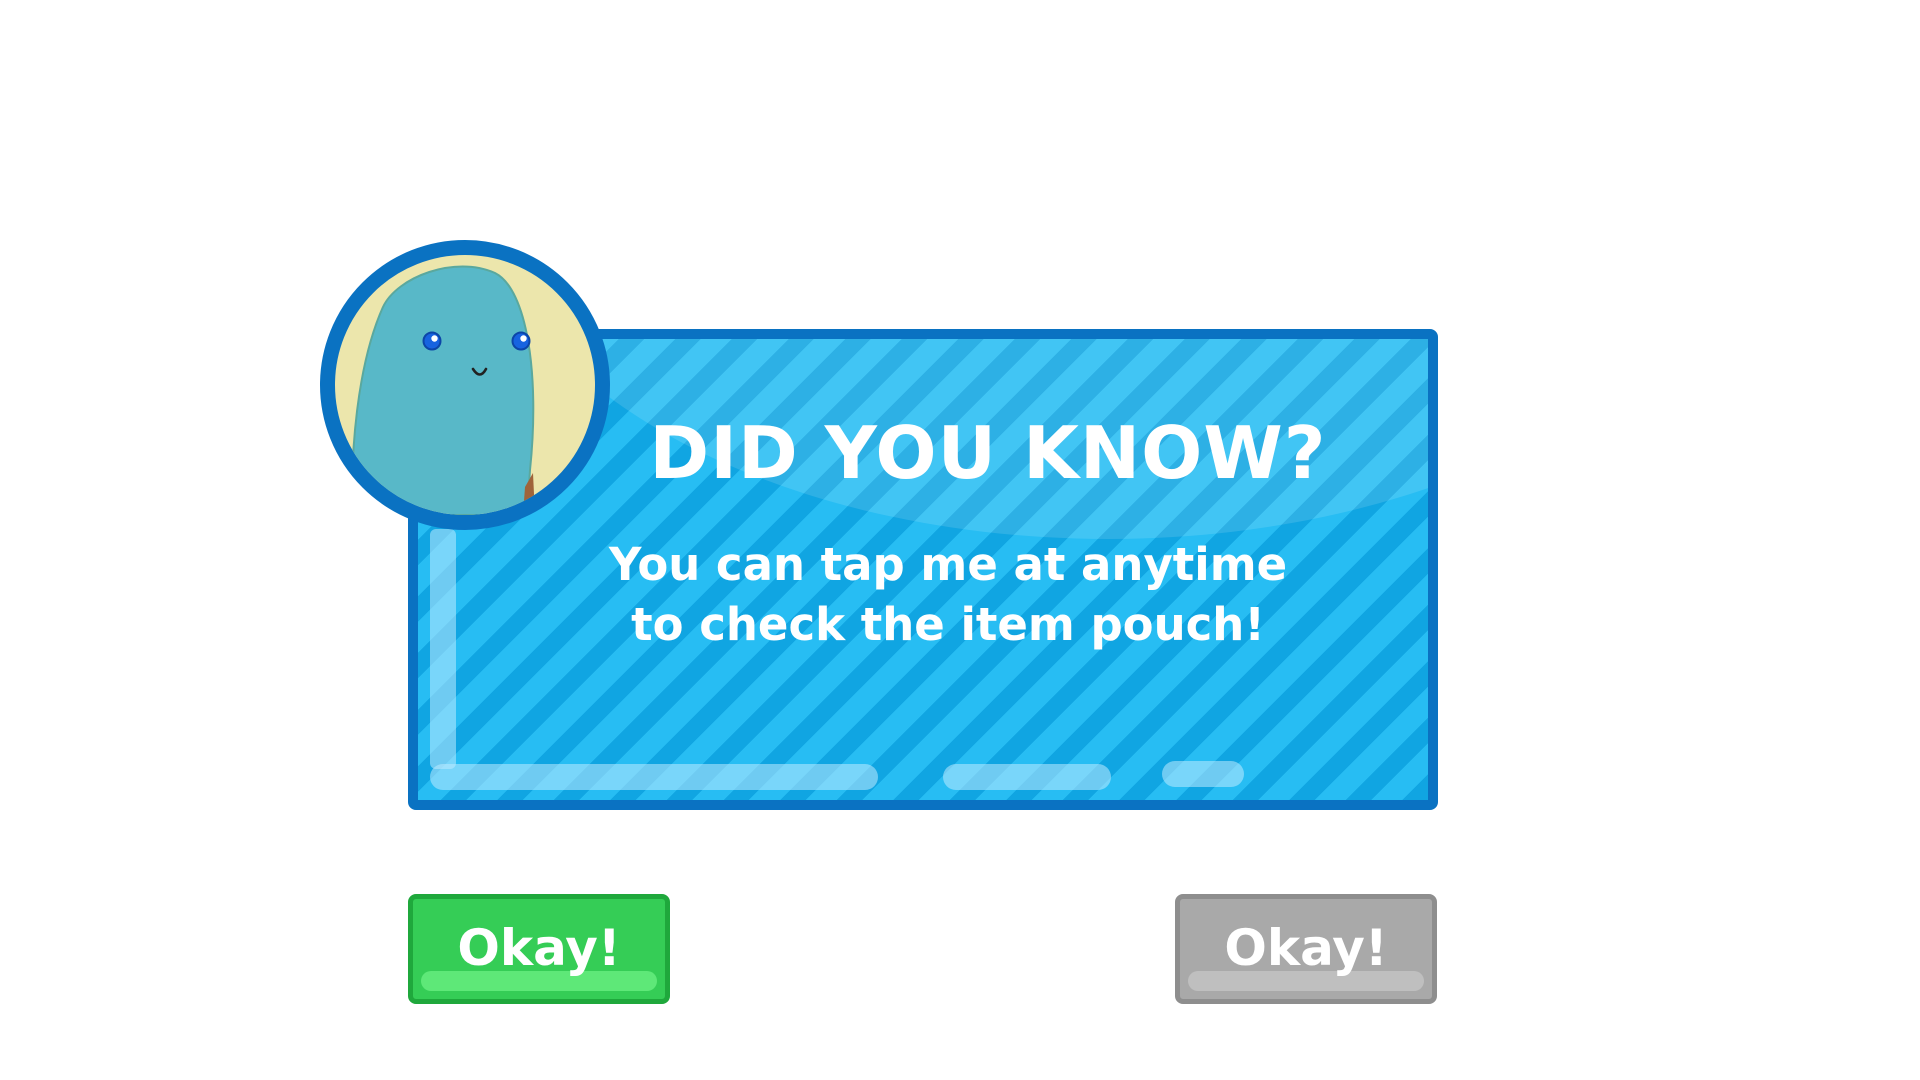  Describe the element at coordinates (948, 624) in the screenshot. I see `tip-message-line: to check the item pouch!` at that location.